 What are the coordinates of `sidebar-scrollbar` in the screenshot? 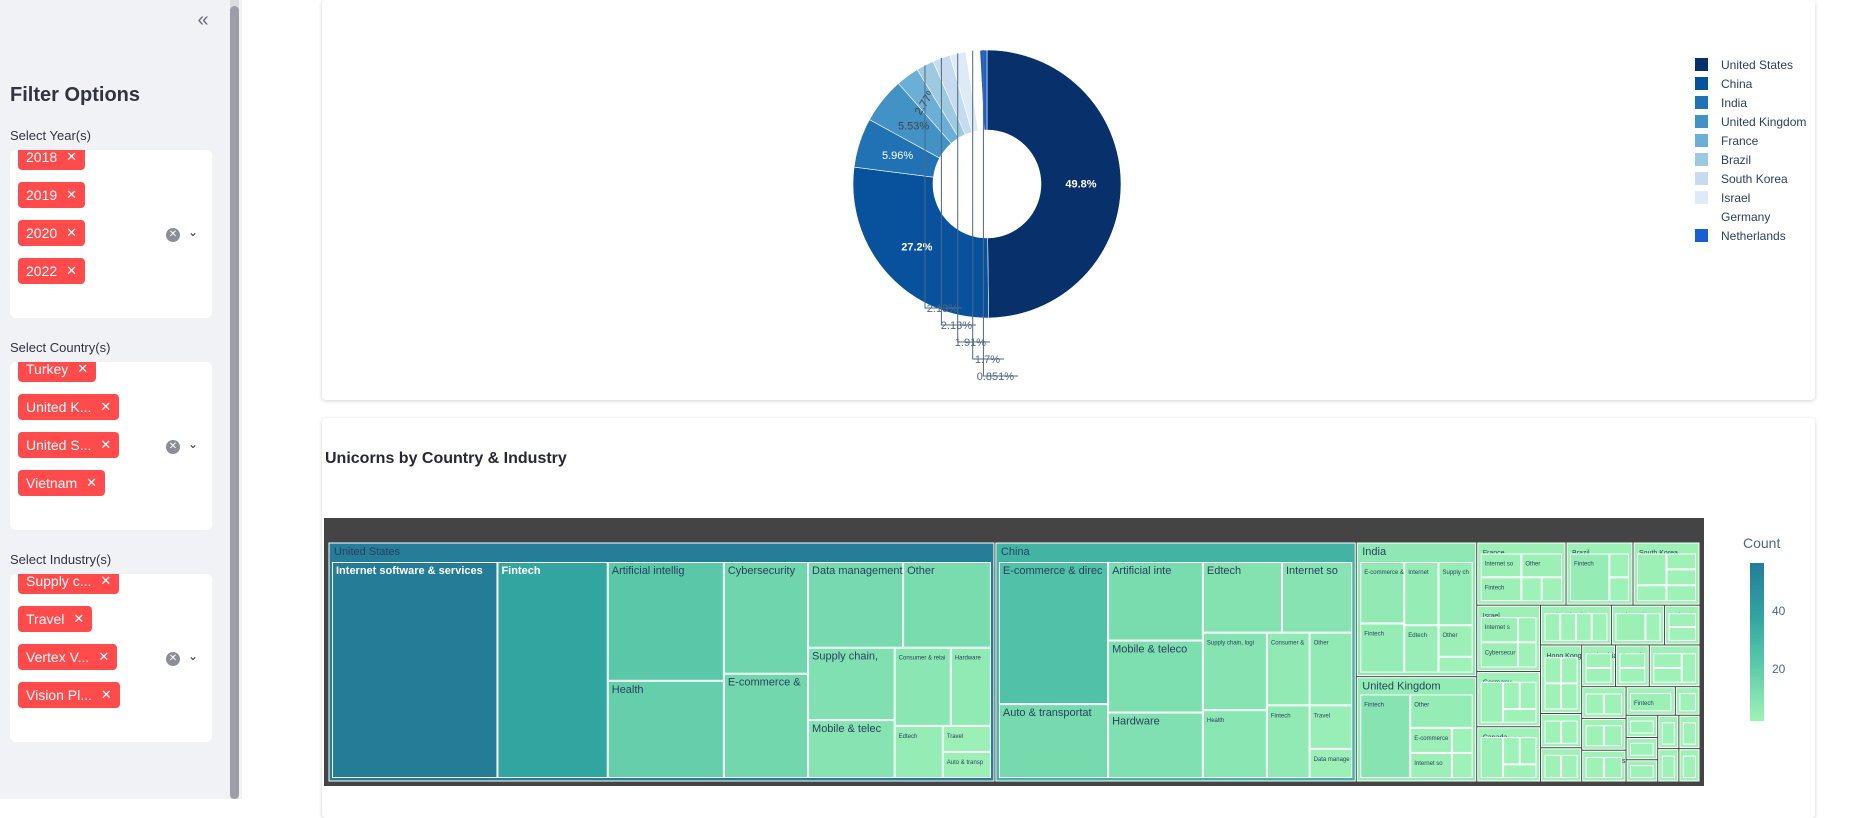 It's located at (234, 399).